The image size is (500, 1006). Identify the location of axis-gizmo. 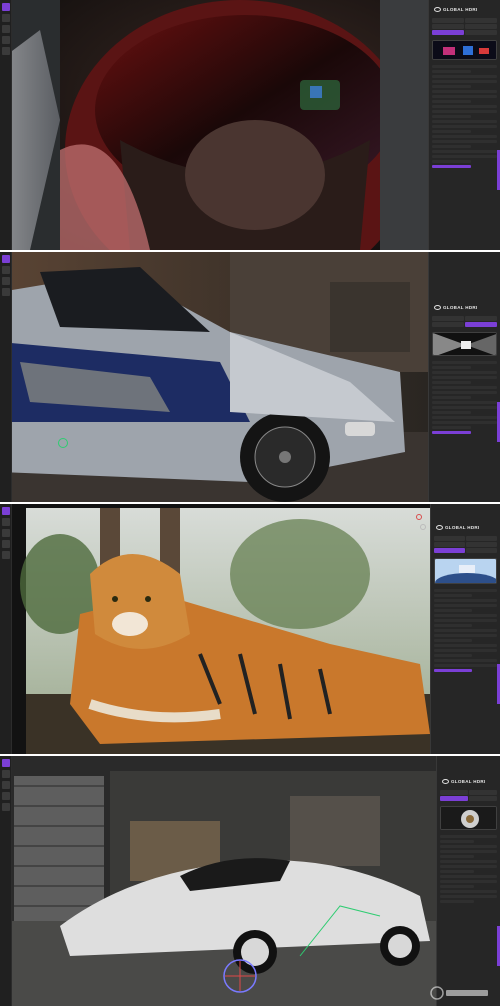
(63, 443).